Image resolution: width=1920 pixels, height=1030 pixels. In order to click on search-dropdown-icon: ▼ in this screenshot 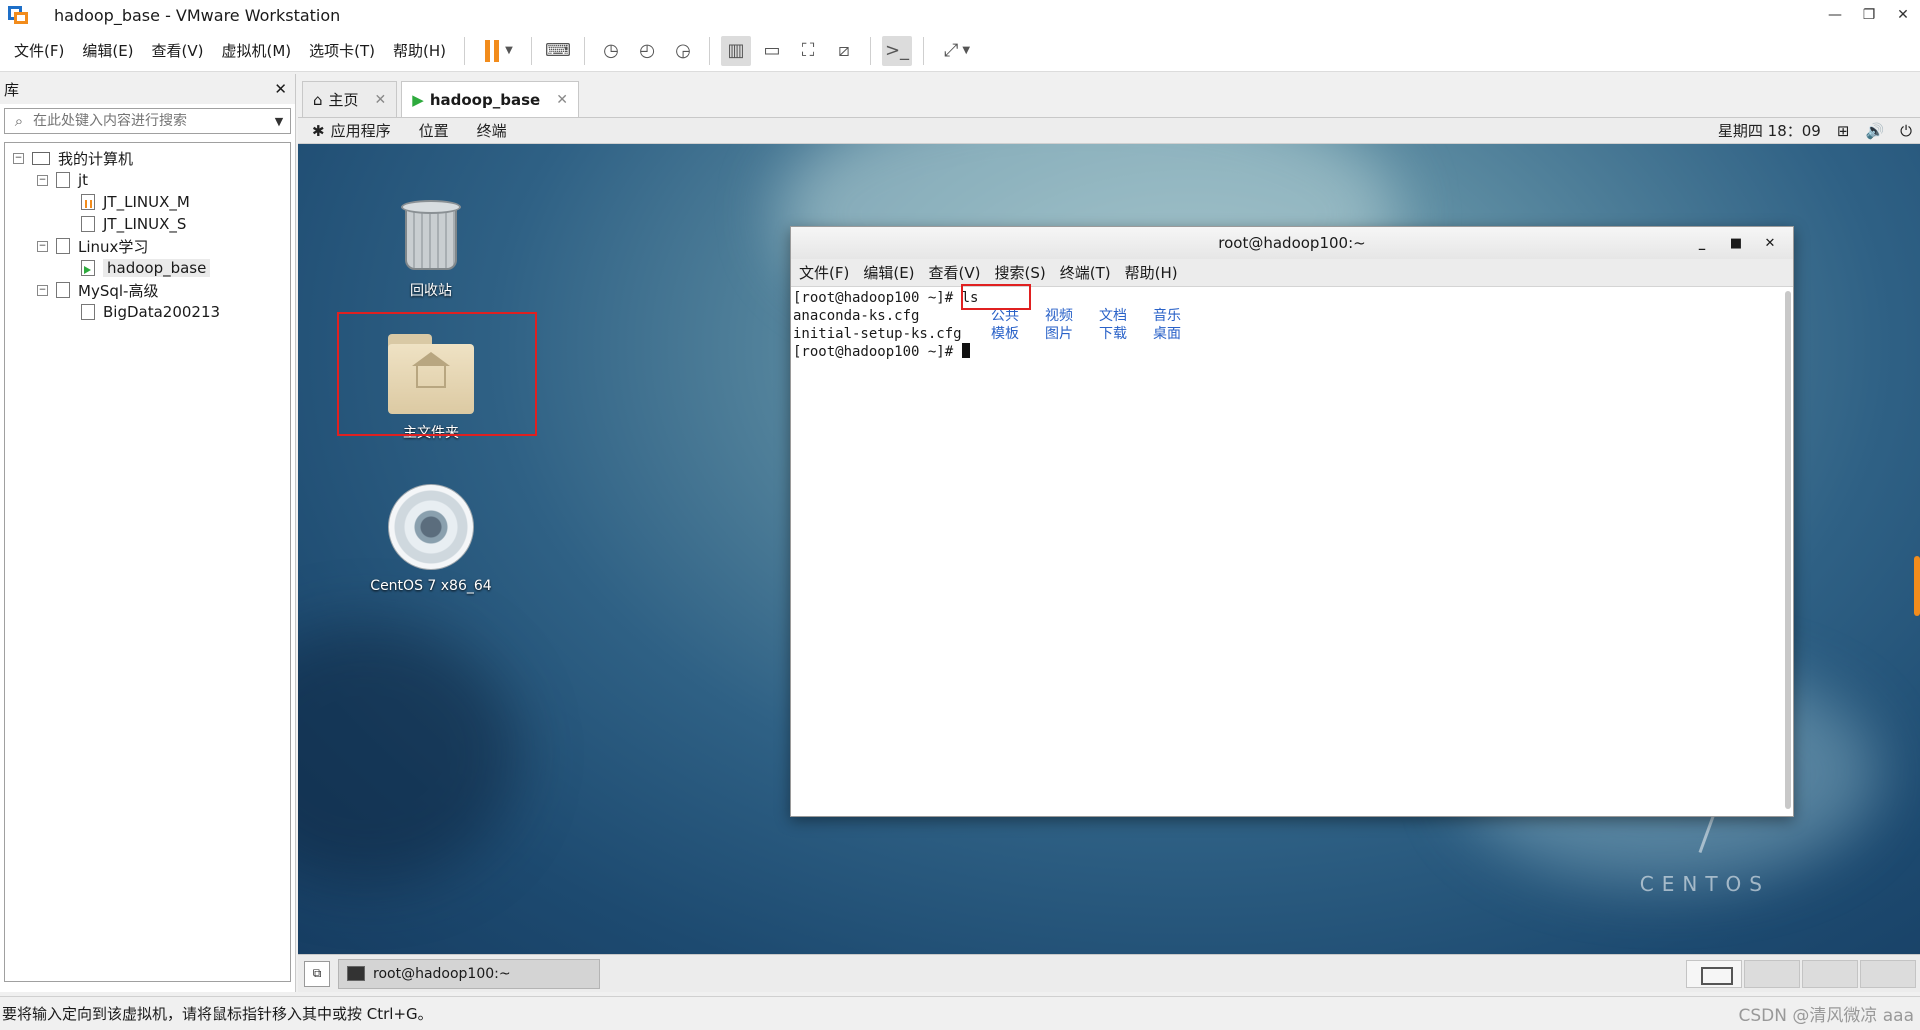, I will do `click(279, 121)`.